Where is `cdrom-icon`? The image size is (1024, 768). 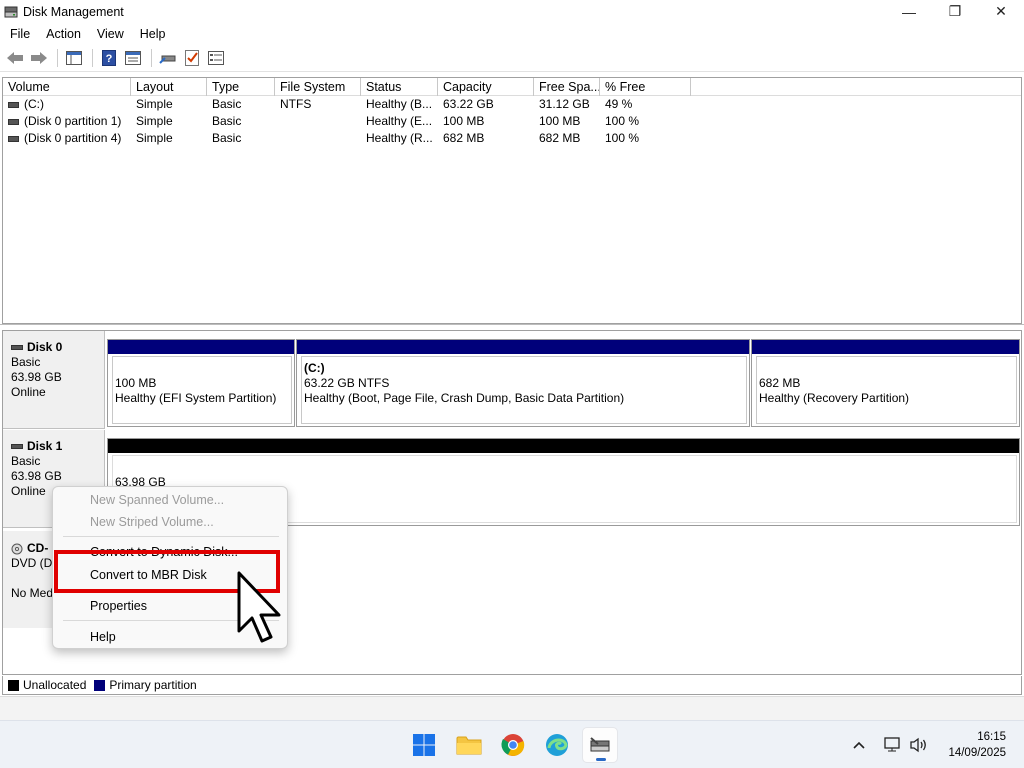
cdrom-icon is located at coordinates (17, 549).